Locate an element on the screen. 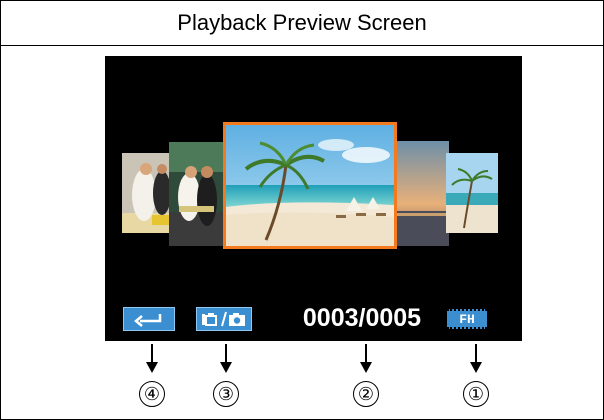  selected-thumbnail is located at coordinates (310, 185).